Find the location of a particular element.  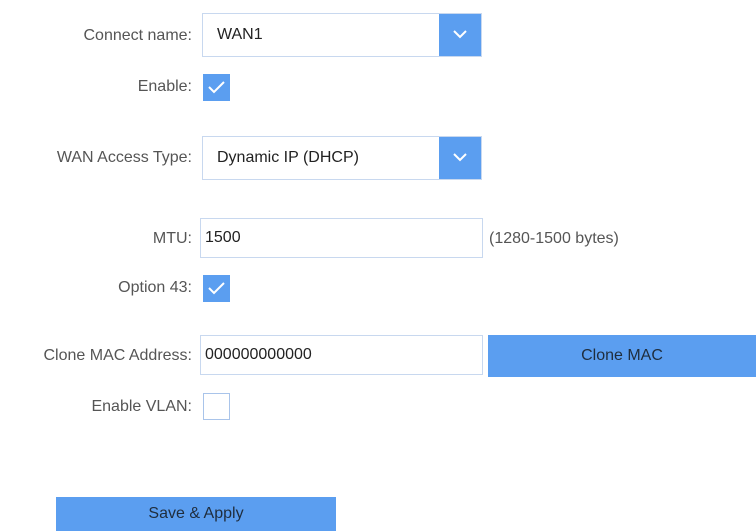

mtu-label: MTU: is located at coordinates (172, 238).